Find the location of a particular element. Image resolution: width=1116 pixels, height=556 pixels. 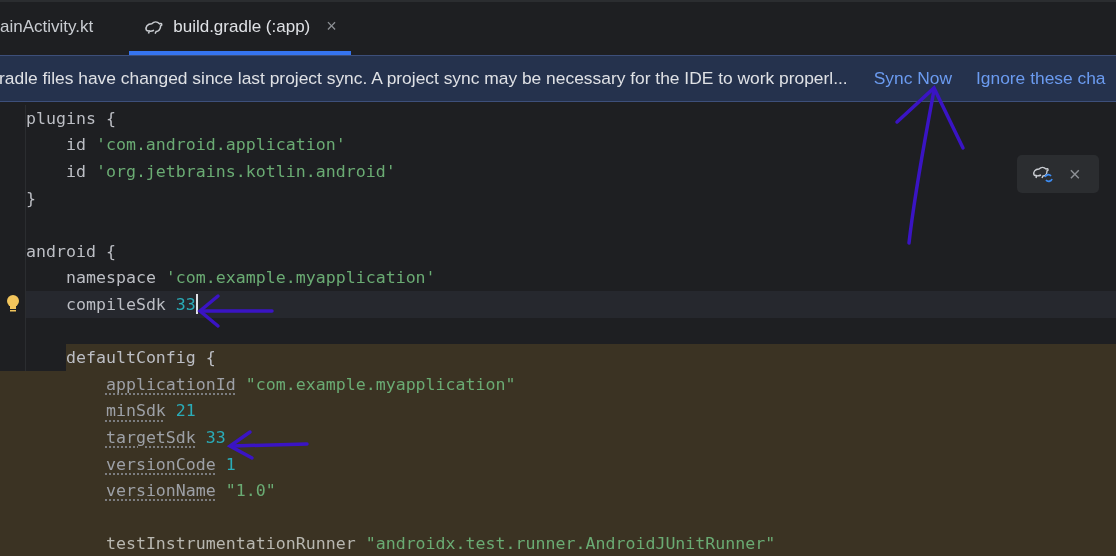

number-literal: 1 is located at coordinates (230, 464).